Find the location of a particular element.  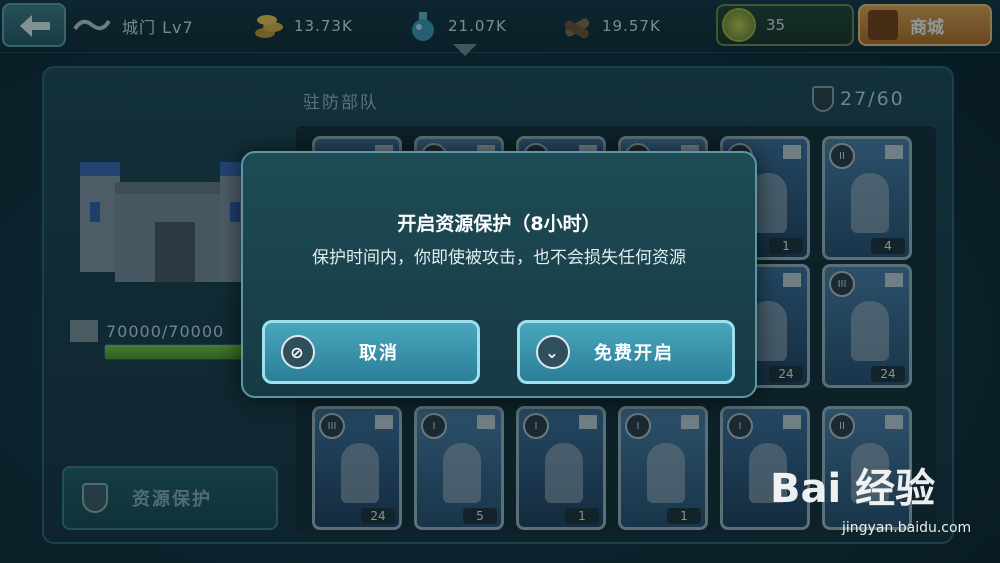

dialog-message: 保护时间内，你即使被攻击，也不会损失任何资源 is located at coordinates (499, 258).